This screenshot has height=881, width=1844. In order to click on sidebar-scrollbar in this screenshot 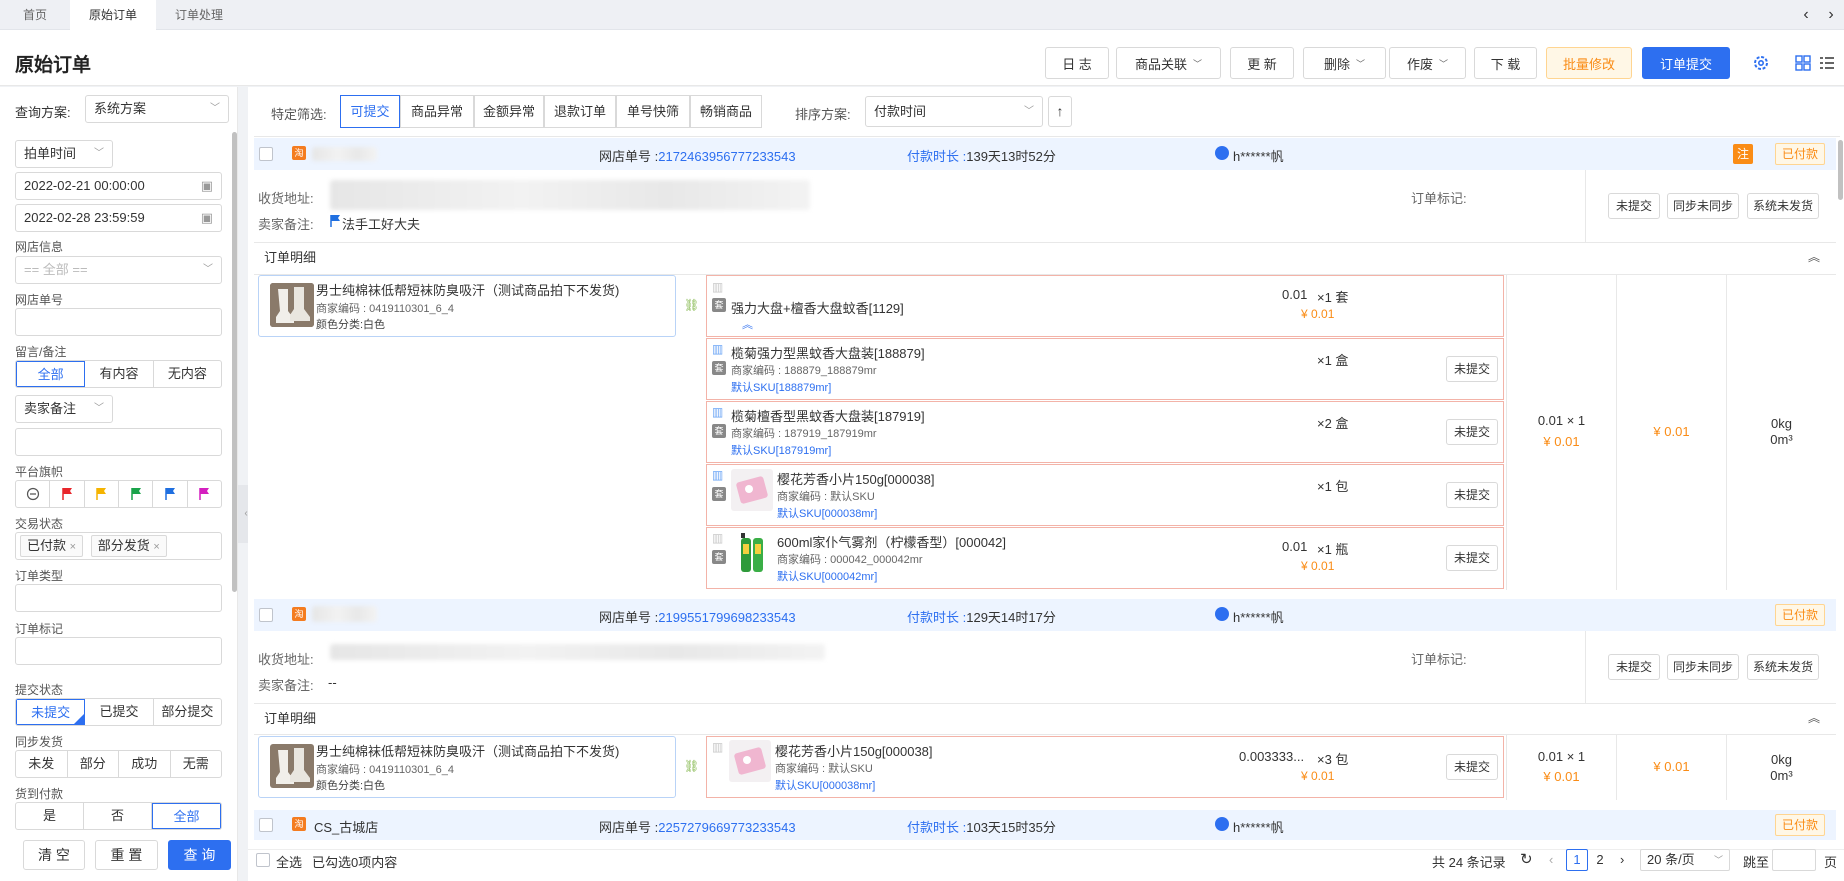, I will do `click(234, 362)`.